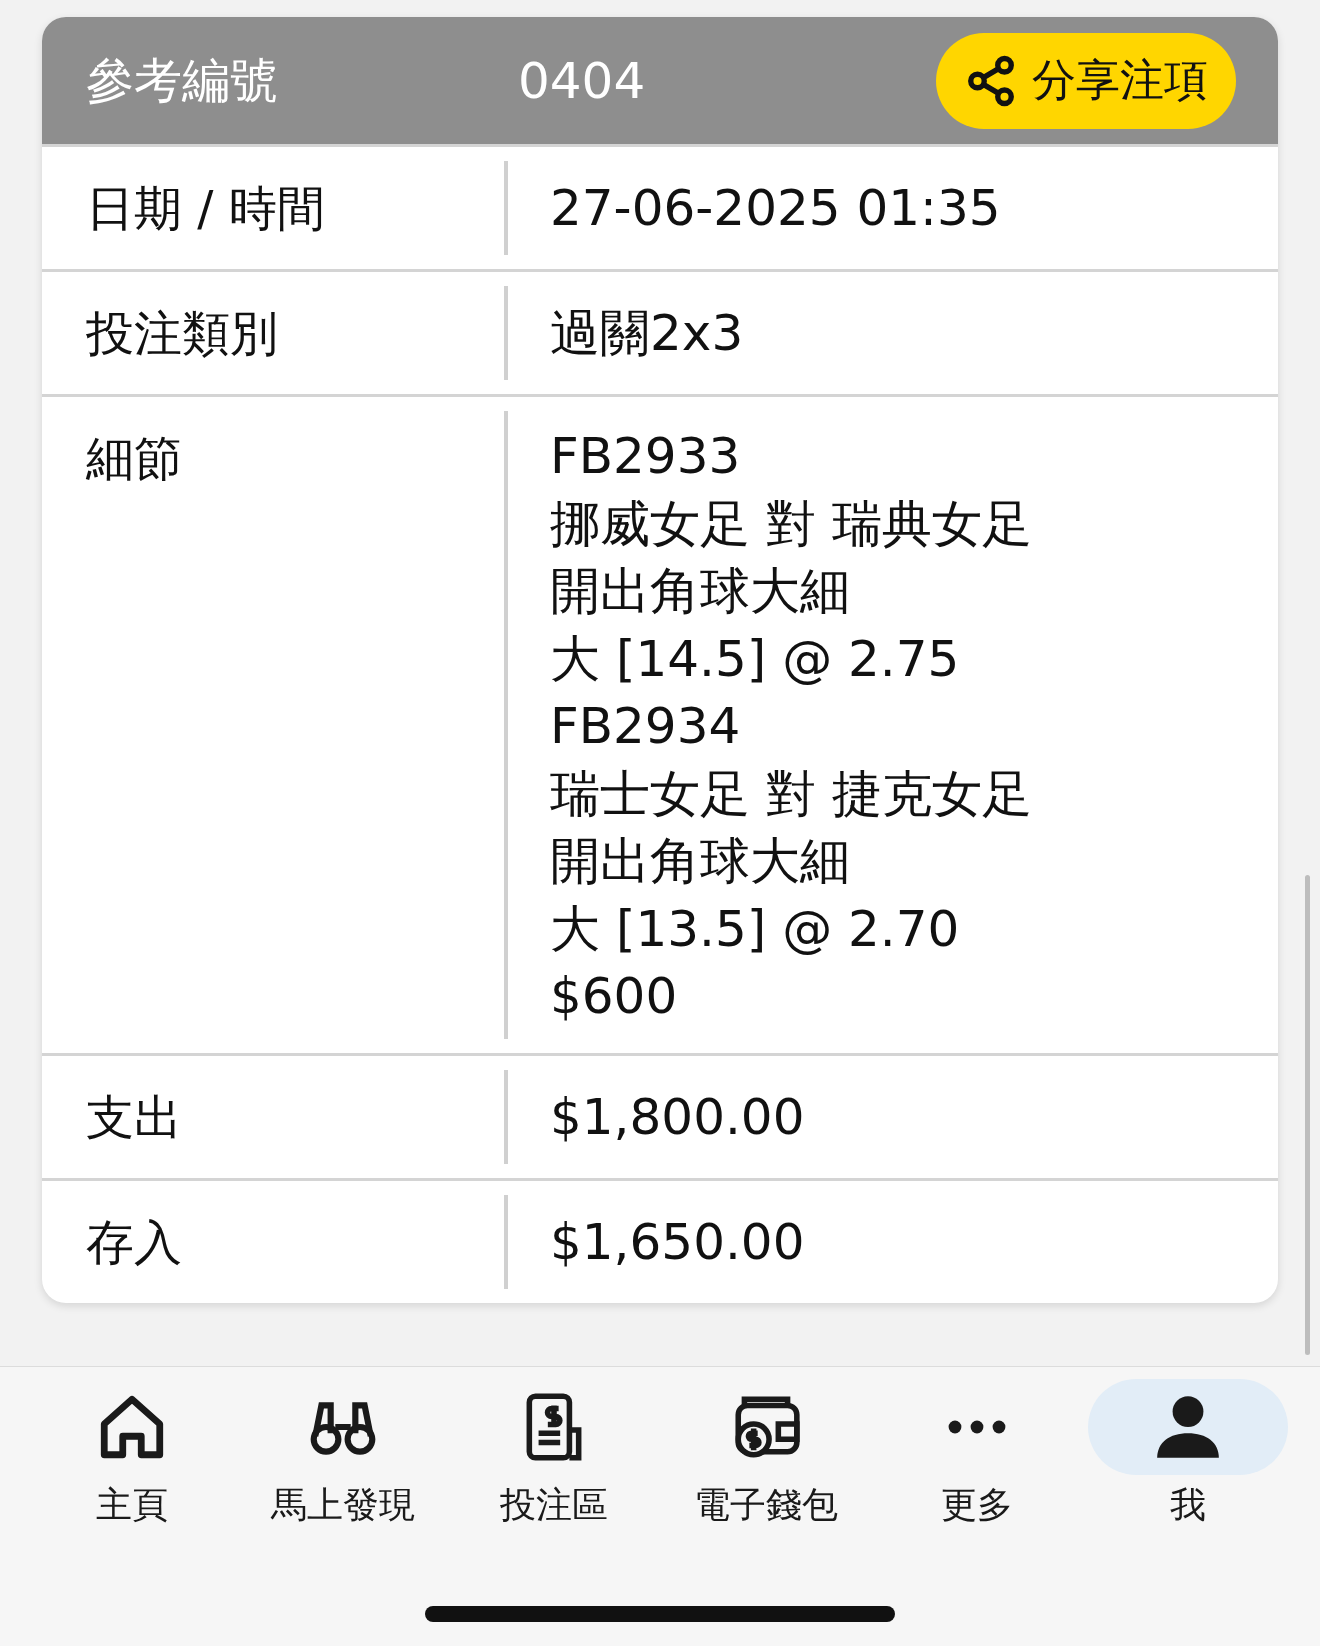 This screenshot has width=1320, height=1646. I want to click on nav-tab: 馬上發現, so click(343, 1453).